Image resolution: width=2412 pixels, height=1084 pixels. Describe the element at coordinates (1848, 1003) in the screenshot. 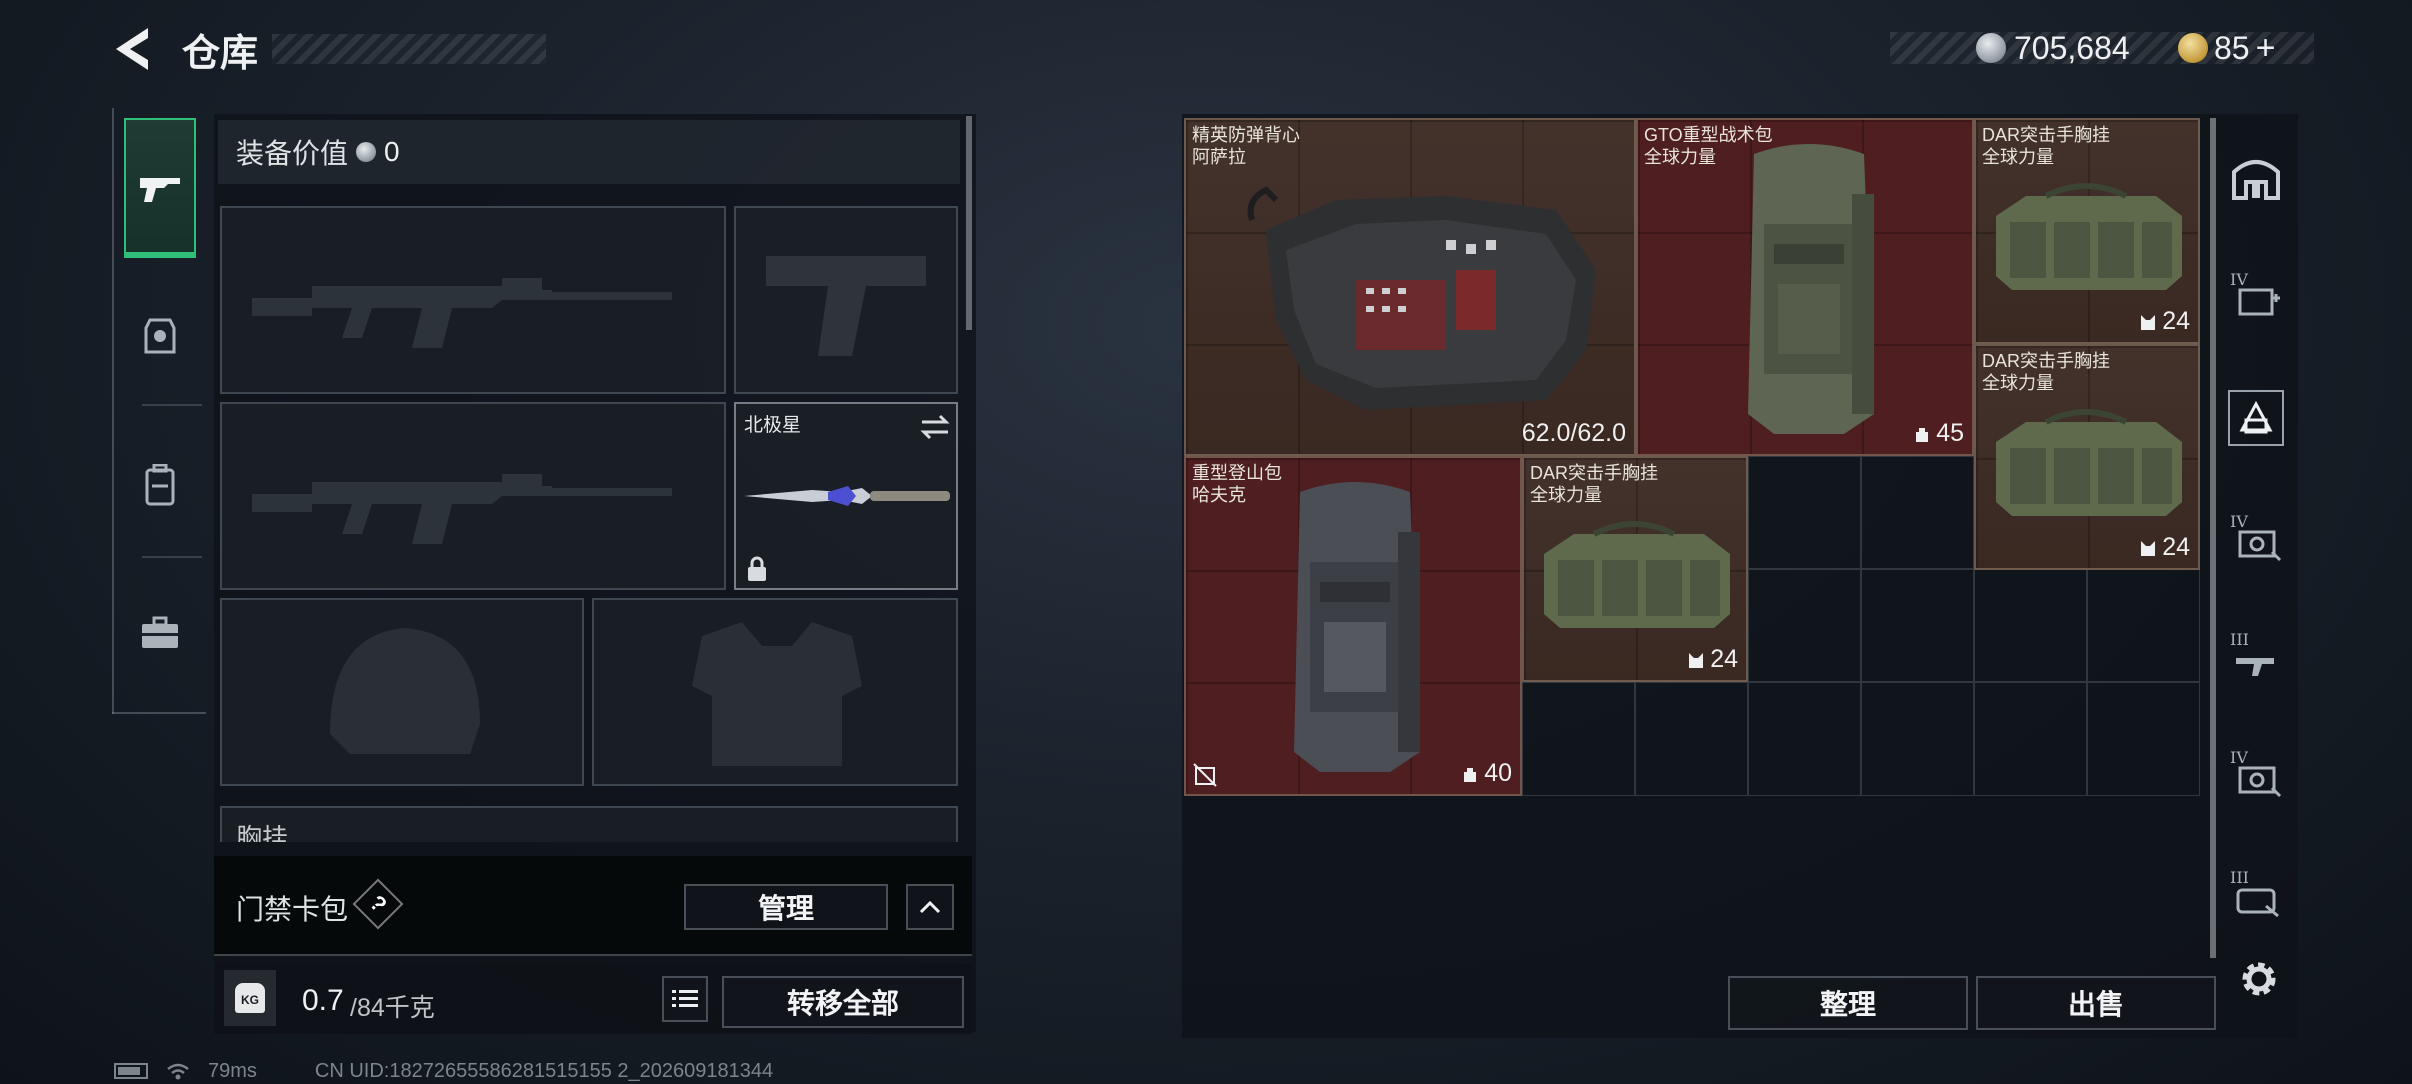

I see `sort-button: 整理` at that location.